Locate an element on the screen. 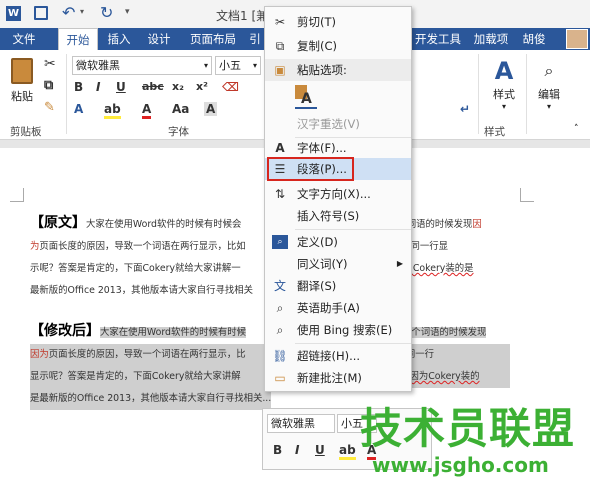 Image resolution: width=590 pixels, height=477 pixels. menu-item-english-assistant: ⌕ 英语助手(A) is located at coordinates (338, 308).